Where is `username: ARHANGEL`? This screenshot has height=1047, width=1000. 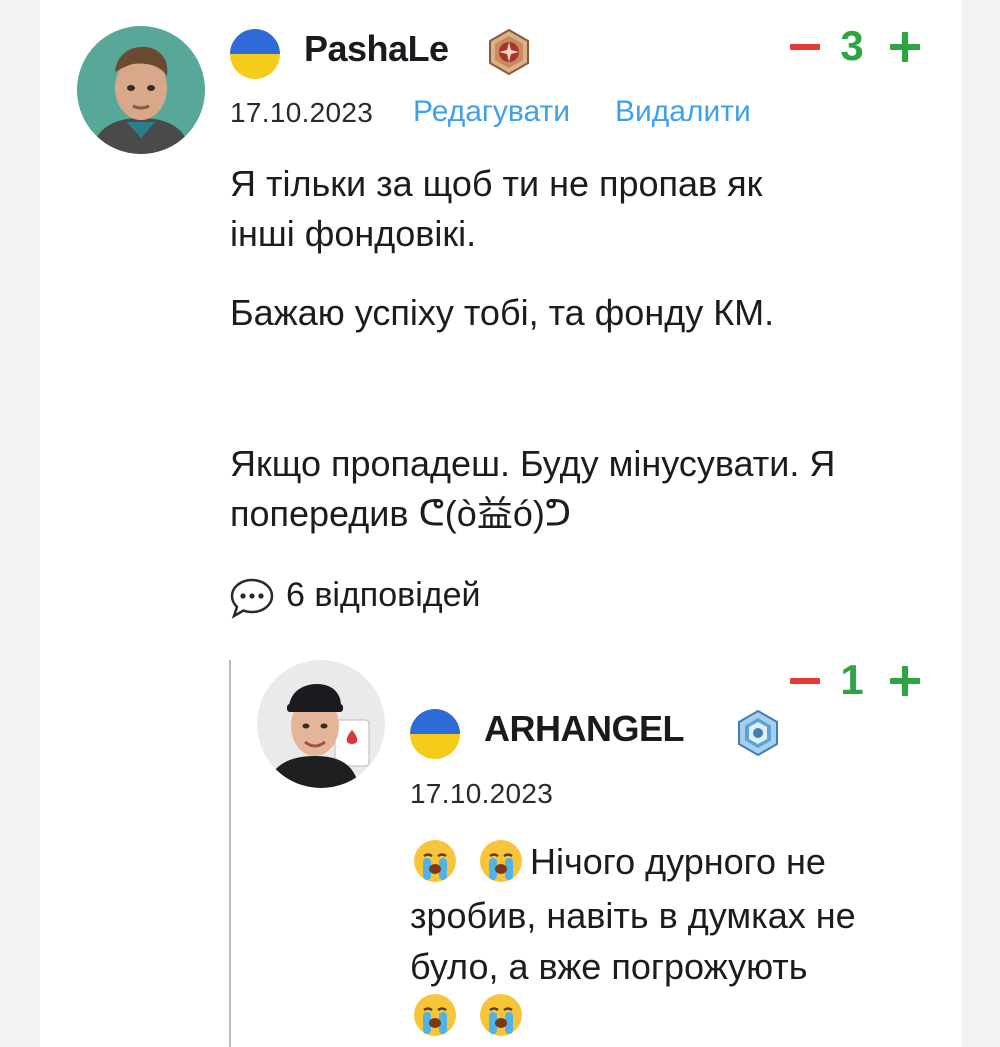
username: ARHANGEL is located at coordinates (584, 729).